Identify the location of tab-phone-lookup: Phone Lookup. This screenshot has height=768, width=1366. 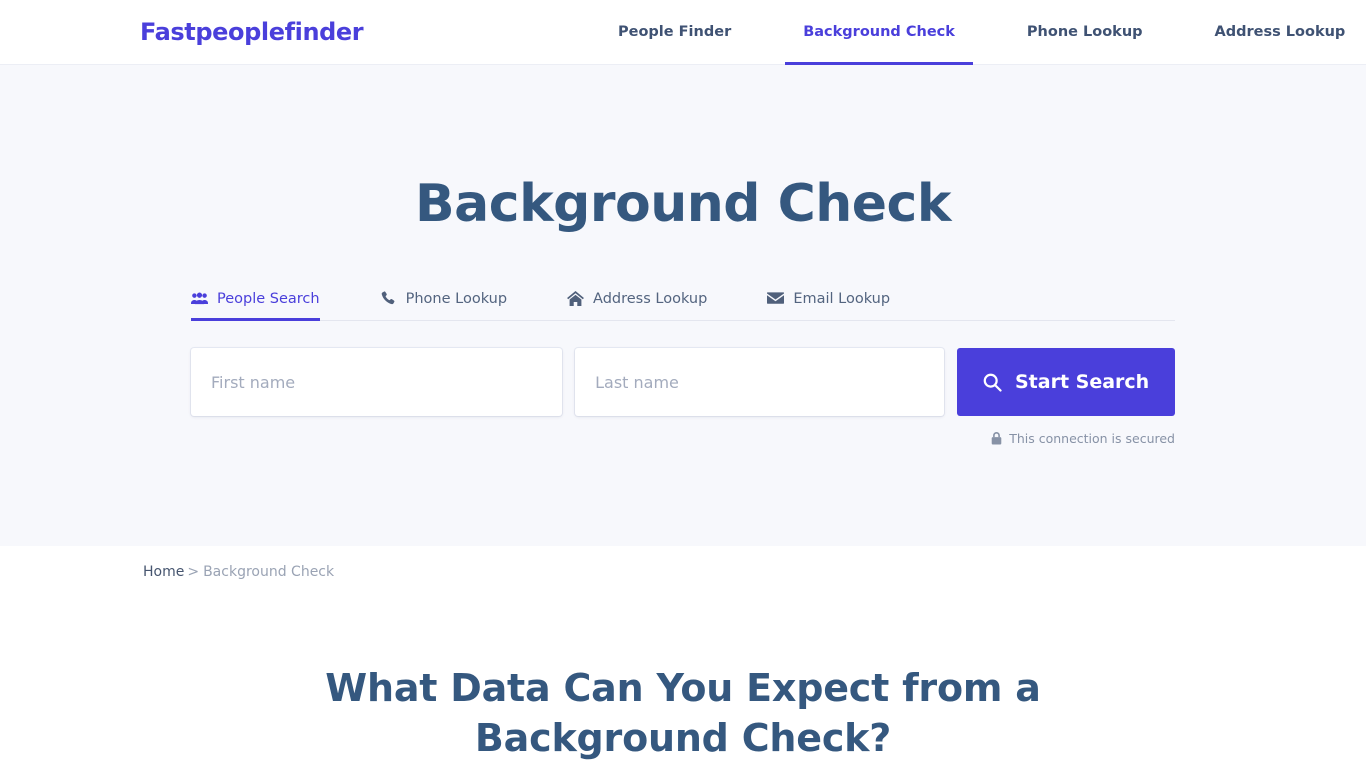
(443, 303).